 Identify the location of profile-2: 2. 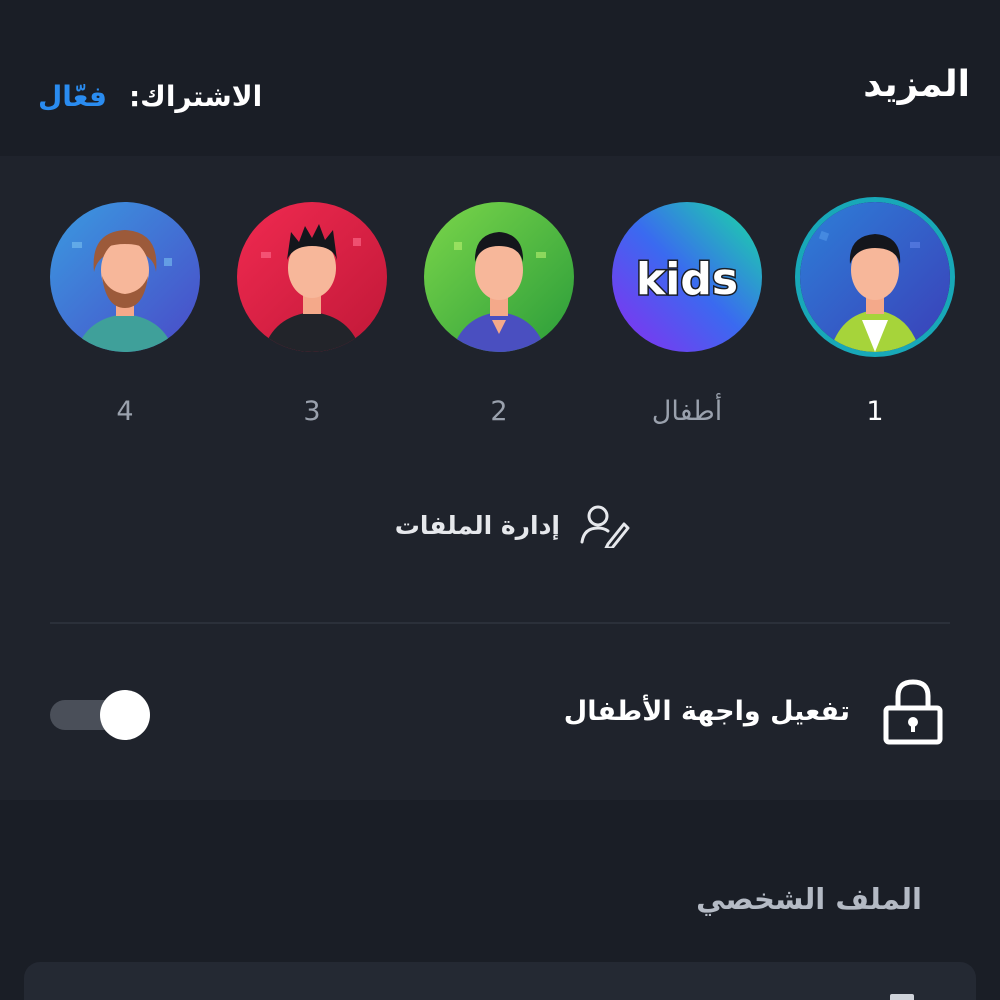
(499, 322).